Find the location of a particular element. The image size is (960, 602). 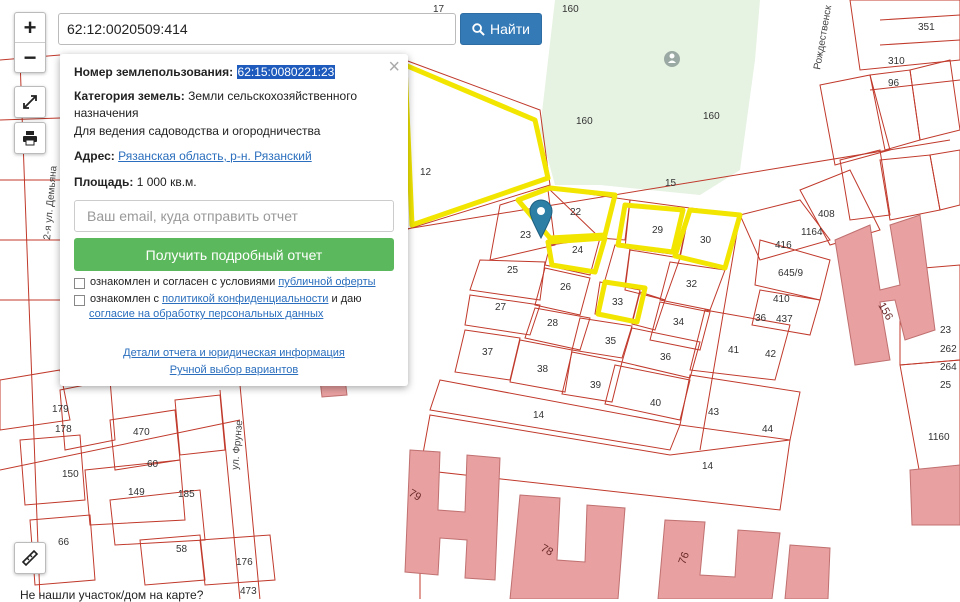

find-button: Найти is located at coordinates (501, 29).